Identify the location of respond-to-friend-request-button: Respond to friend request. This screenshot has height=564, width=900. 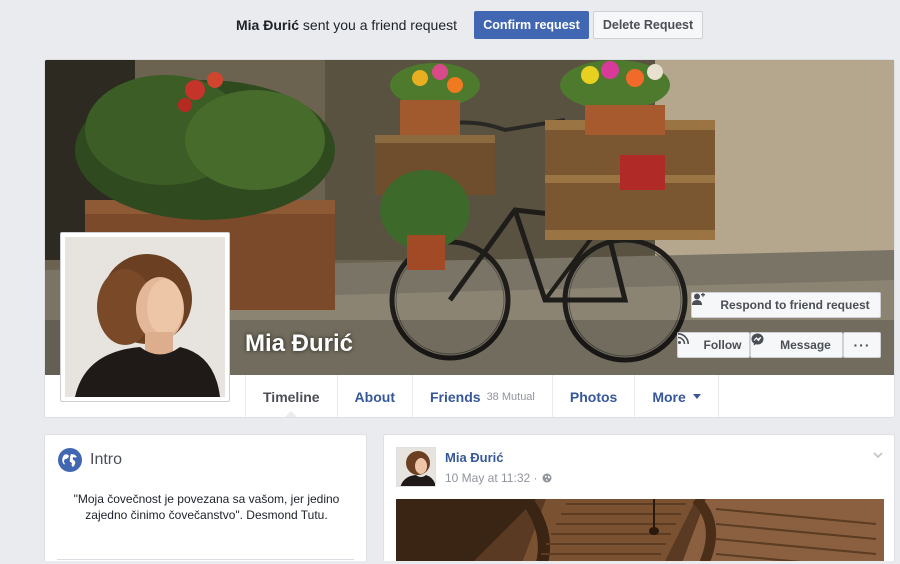
(786, 305).